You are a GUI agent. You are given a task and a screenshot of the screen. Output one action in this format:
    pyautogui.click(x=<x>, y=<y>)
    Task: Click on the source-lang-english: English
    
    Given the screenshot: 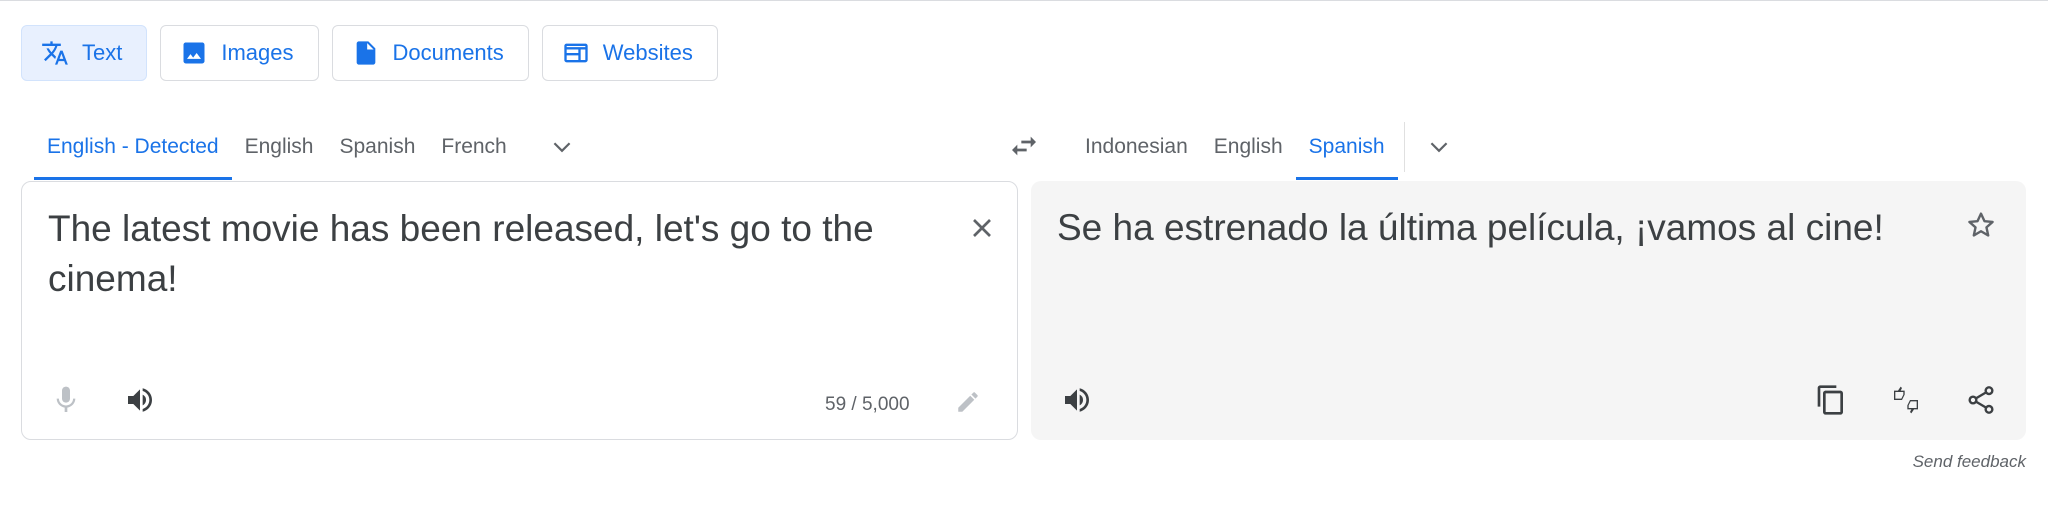 What is the action you would take?
    pyautogui.click(x=279, y=147)
    